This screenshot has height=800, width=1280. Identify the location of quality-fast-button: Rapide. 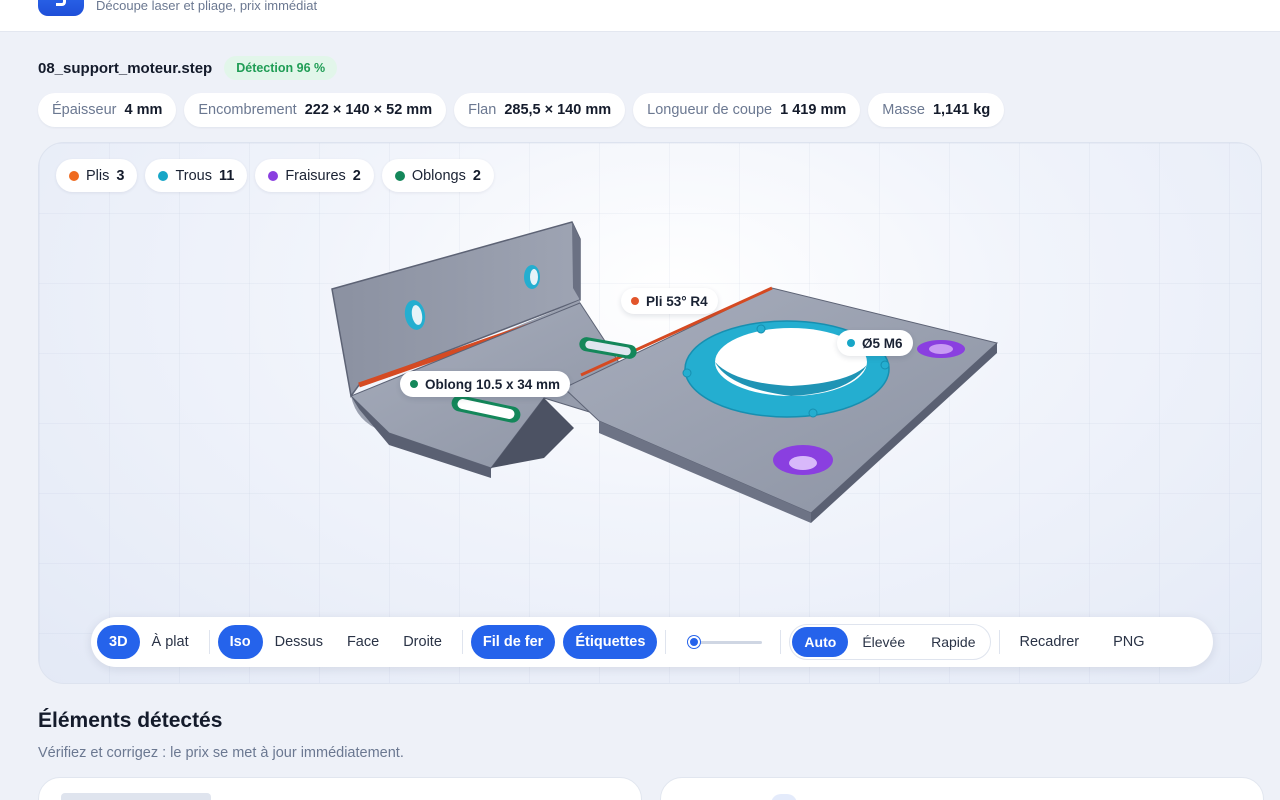
(953, 642).